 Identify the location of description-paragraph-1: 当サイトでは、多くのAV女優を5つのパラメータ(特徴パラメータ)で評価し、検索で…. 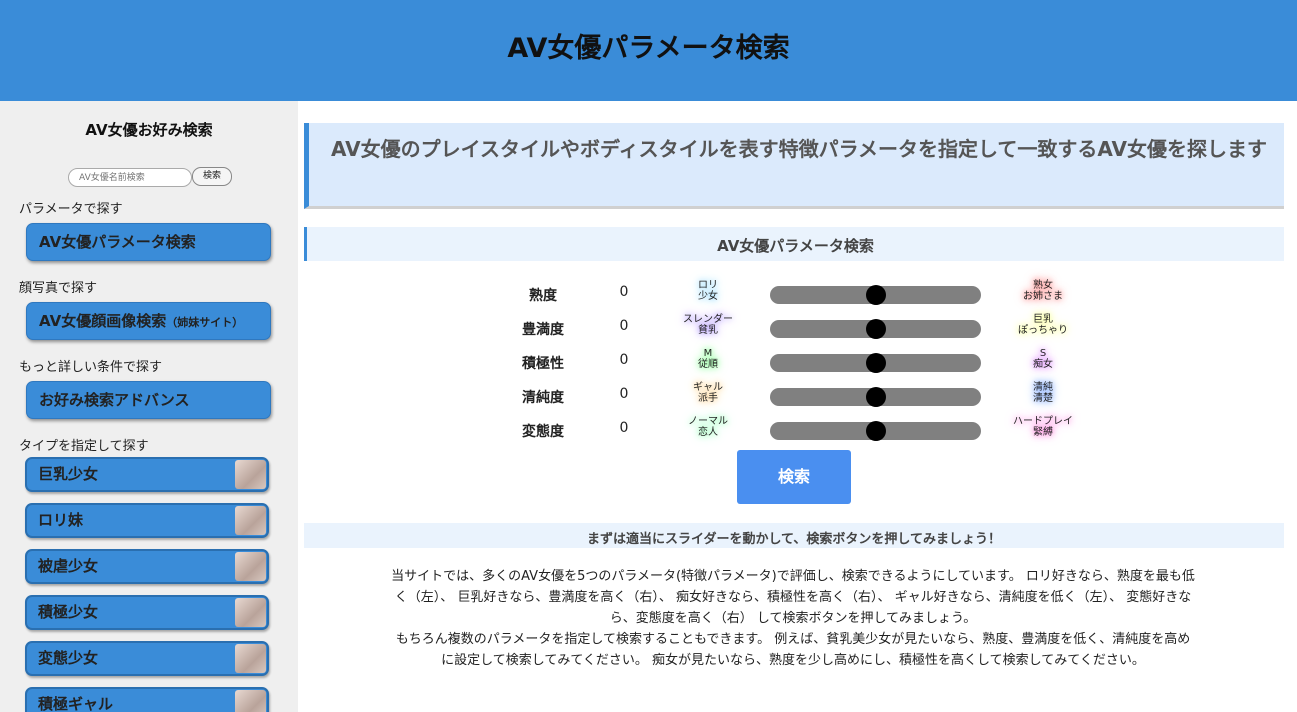
(793, 597).